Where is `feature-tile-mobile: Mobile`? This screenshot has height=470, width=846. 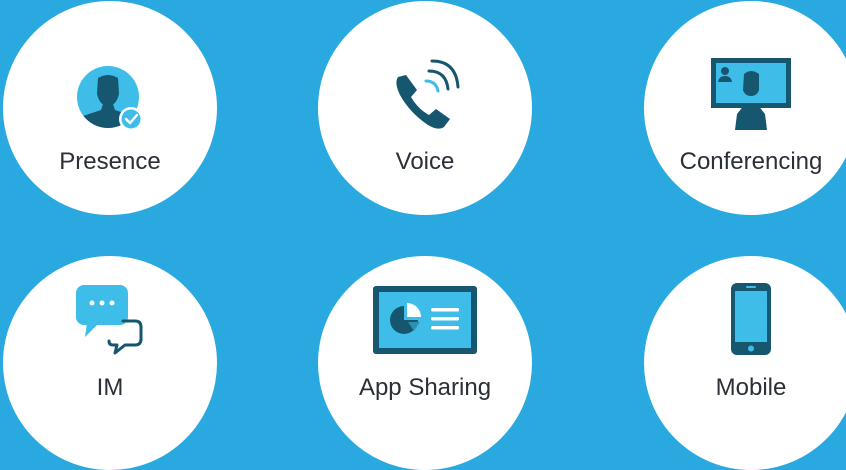 feature-tile-mobile: Mobile is located at coordinates (745, 363).